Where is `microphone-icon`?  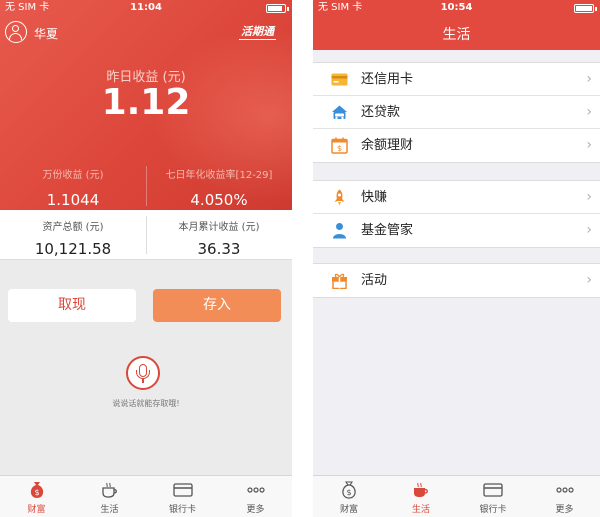
microphone-icon is located at coordinates (143, 373).